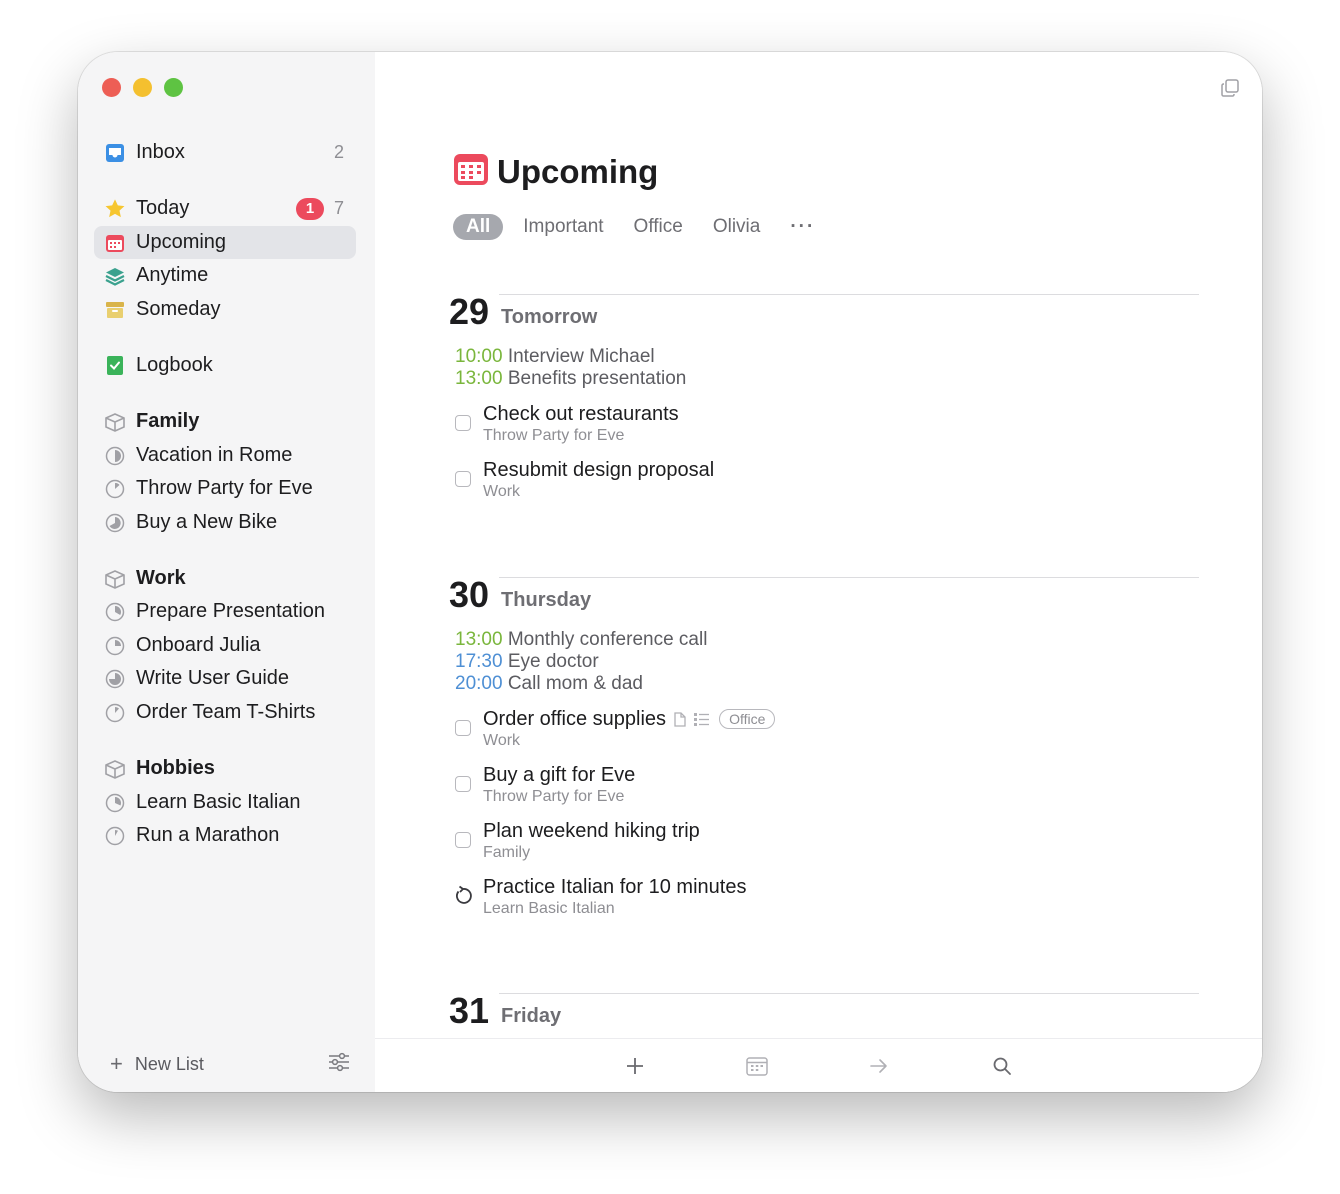  I want to click on copy-window-icon, so click(1230, 90).